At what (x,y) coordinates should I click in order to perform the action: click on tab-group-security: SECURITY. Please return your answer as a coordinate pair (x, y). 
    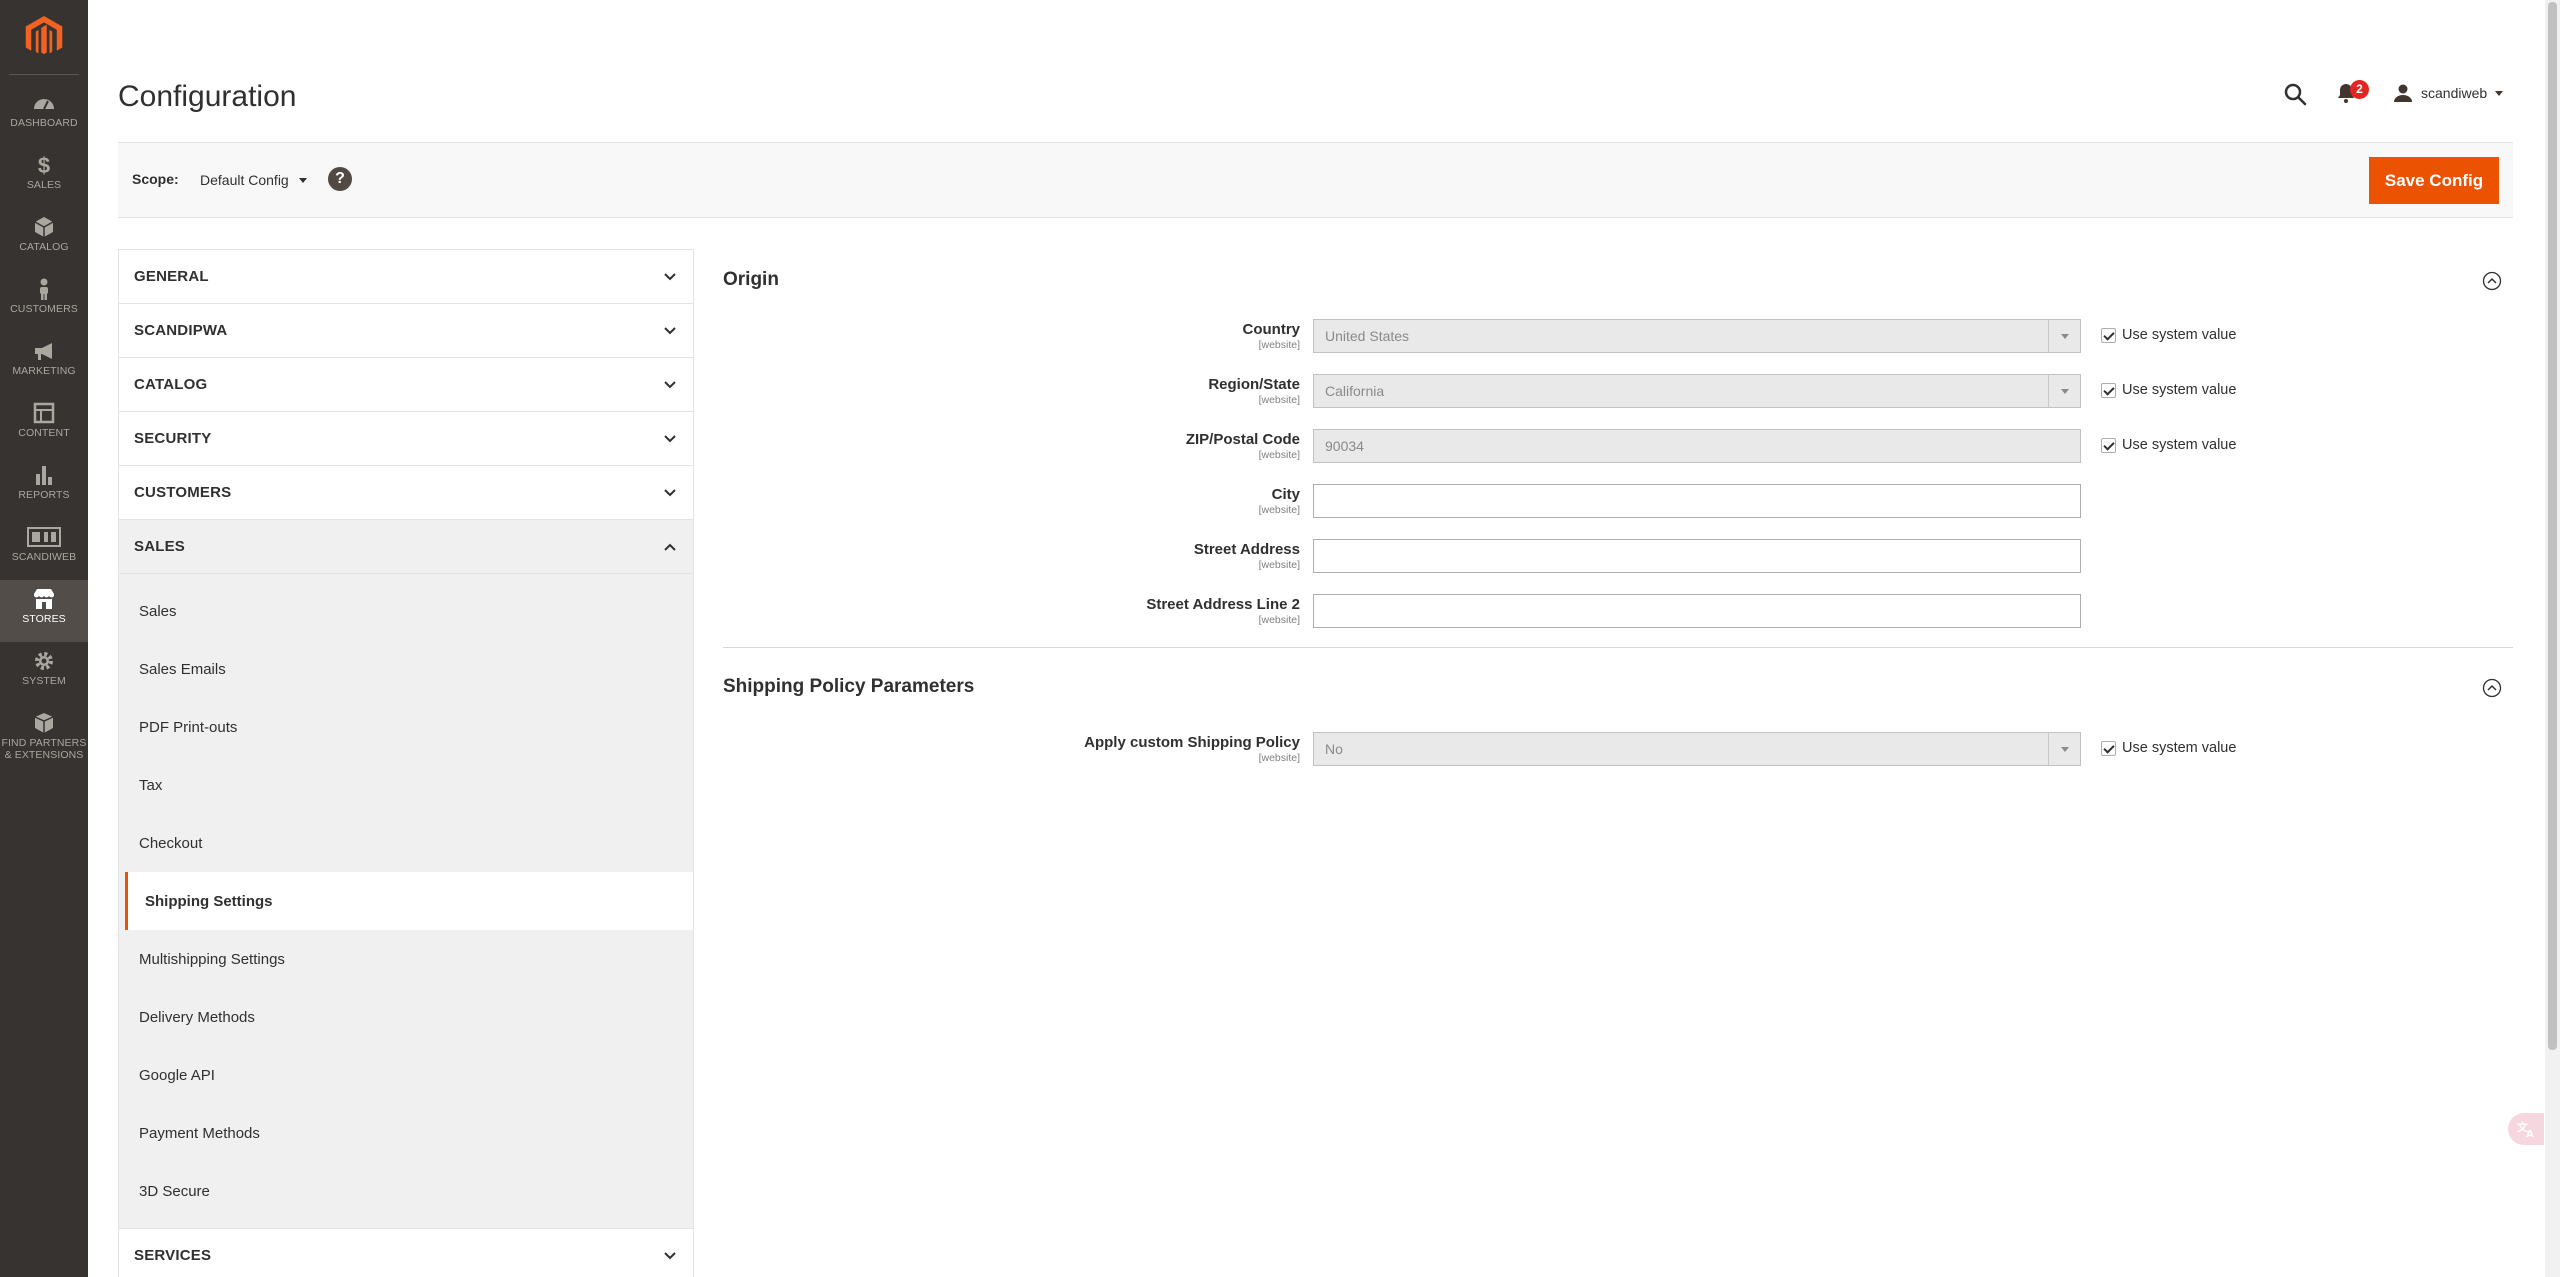
    Looking at the image, I should click on (406, 439).